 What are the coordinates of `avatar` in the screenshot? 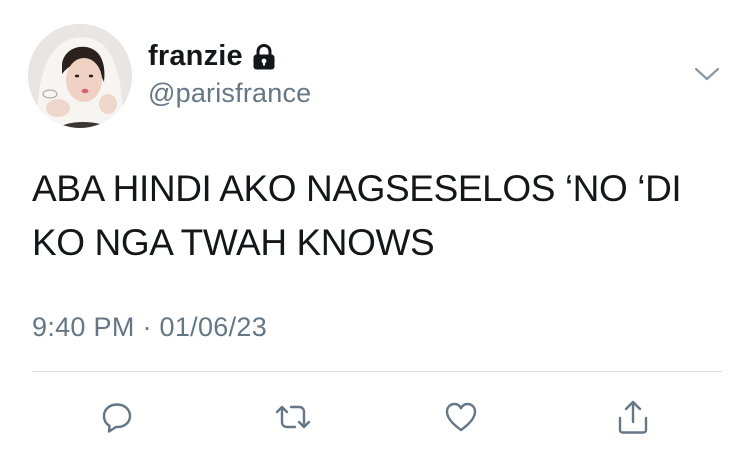 It's located at (80, 76).